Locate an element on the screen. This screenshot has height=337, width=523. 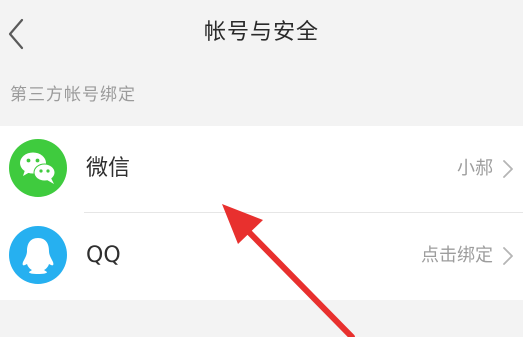
page-title: 帐号与安全 is located at coordinates (261, 32).